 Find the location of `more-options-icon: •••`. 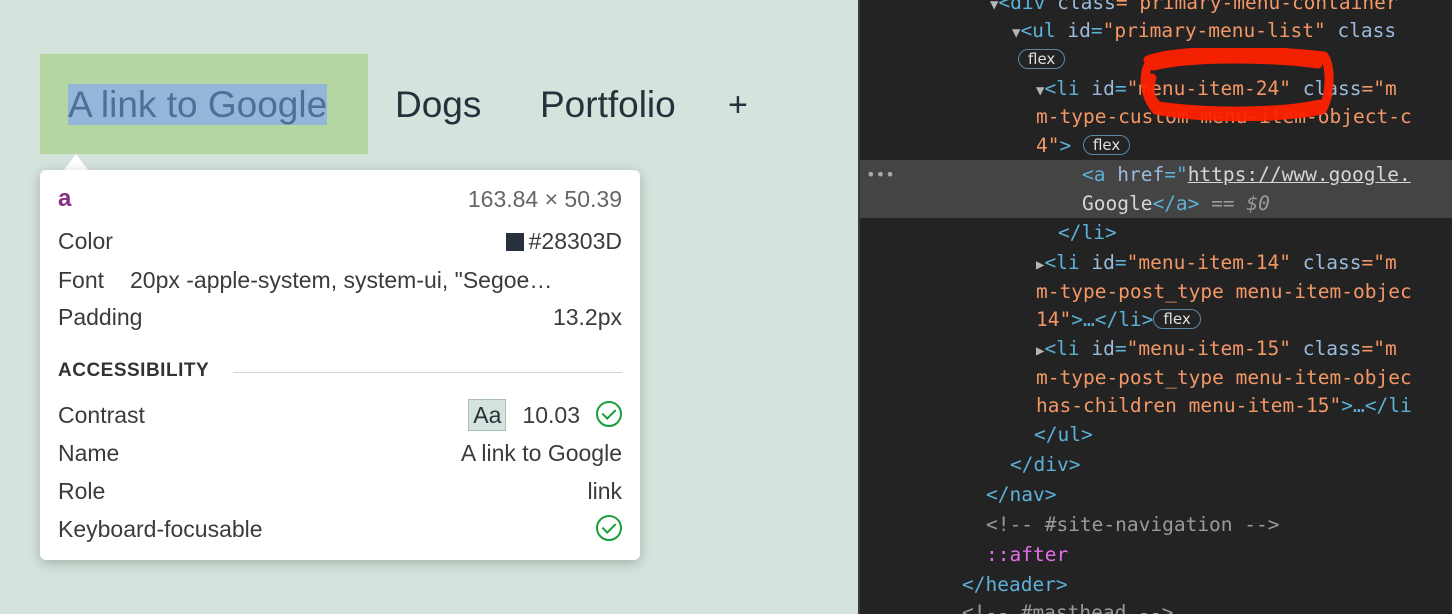

more-options-icon: ••• is located at coordinates (880, 174).